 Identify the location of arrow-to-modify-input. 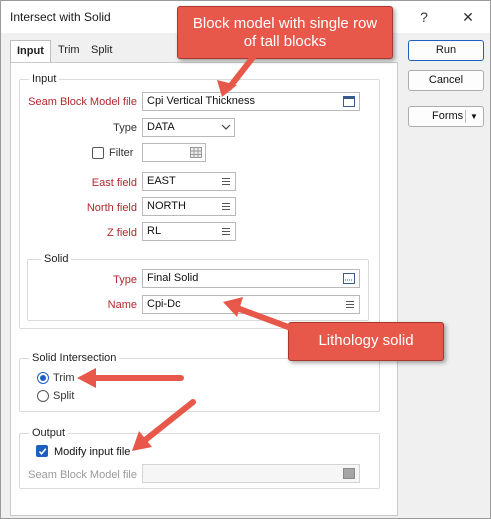
(164, 425).